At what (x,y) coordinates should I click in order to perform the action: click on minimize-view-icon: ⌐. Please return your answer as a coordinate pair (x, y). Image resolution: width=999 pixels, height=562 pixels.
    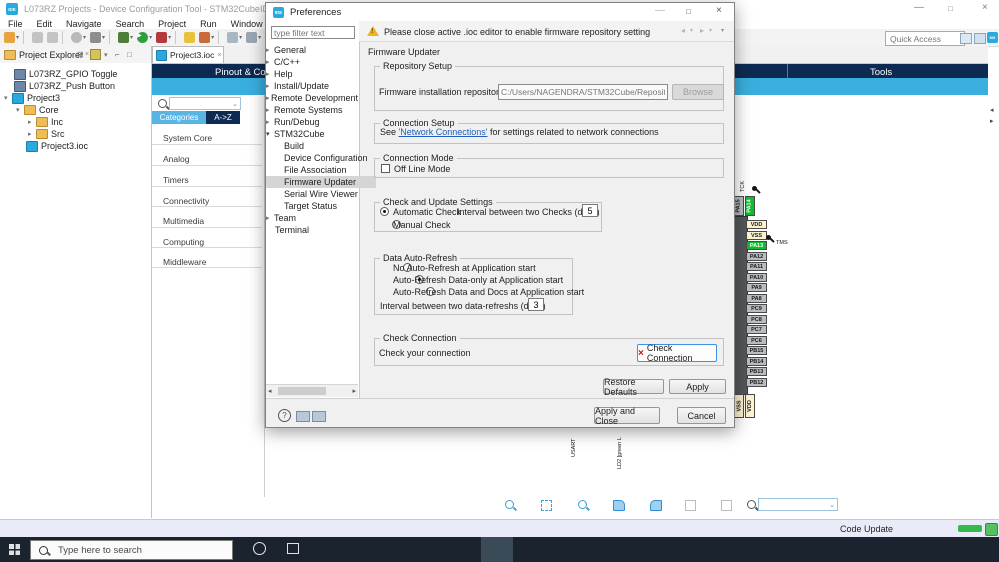
    Looking at the image, I should click on (117, 54).